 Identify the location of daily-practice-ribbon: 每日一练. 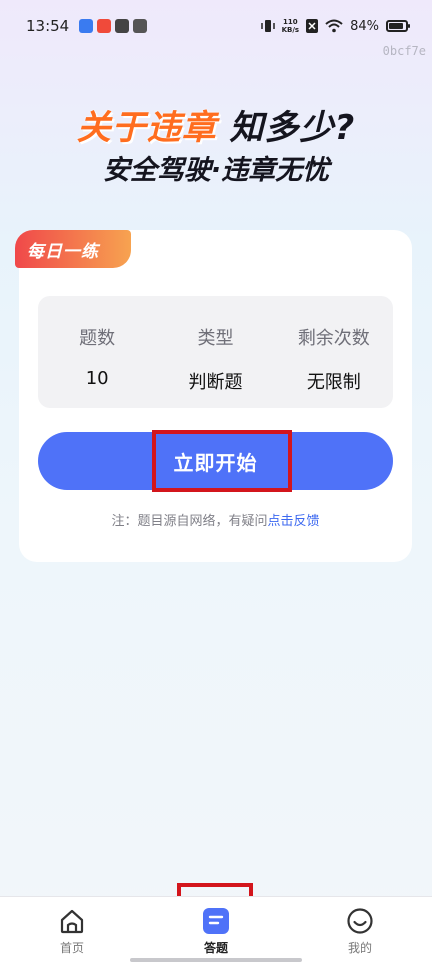
(73, 249).